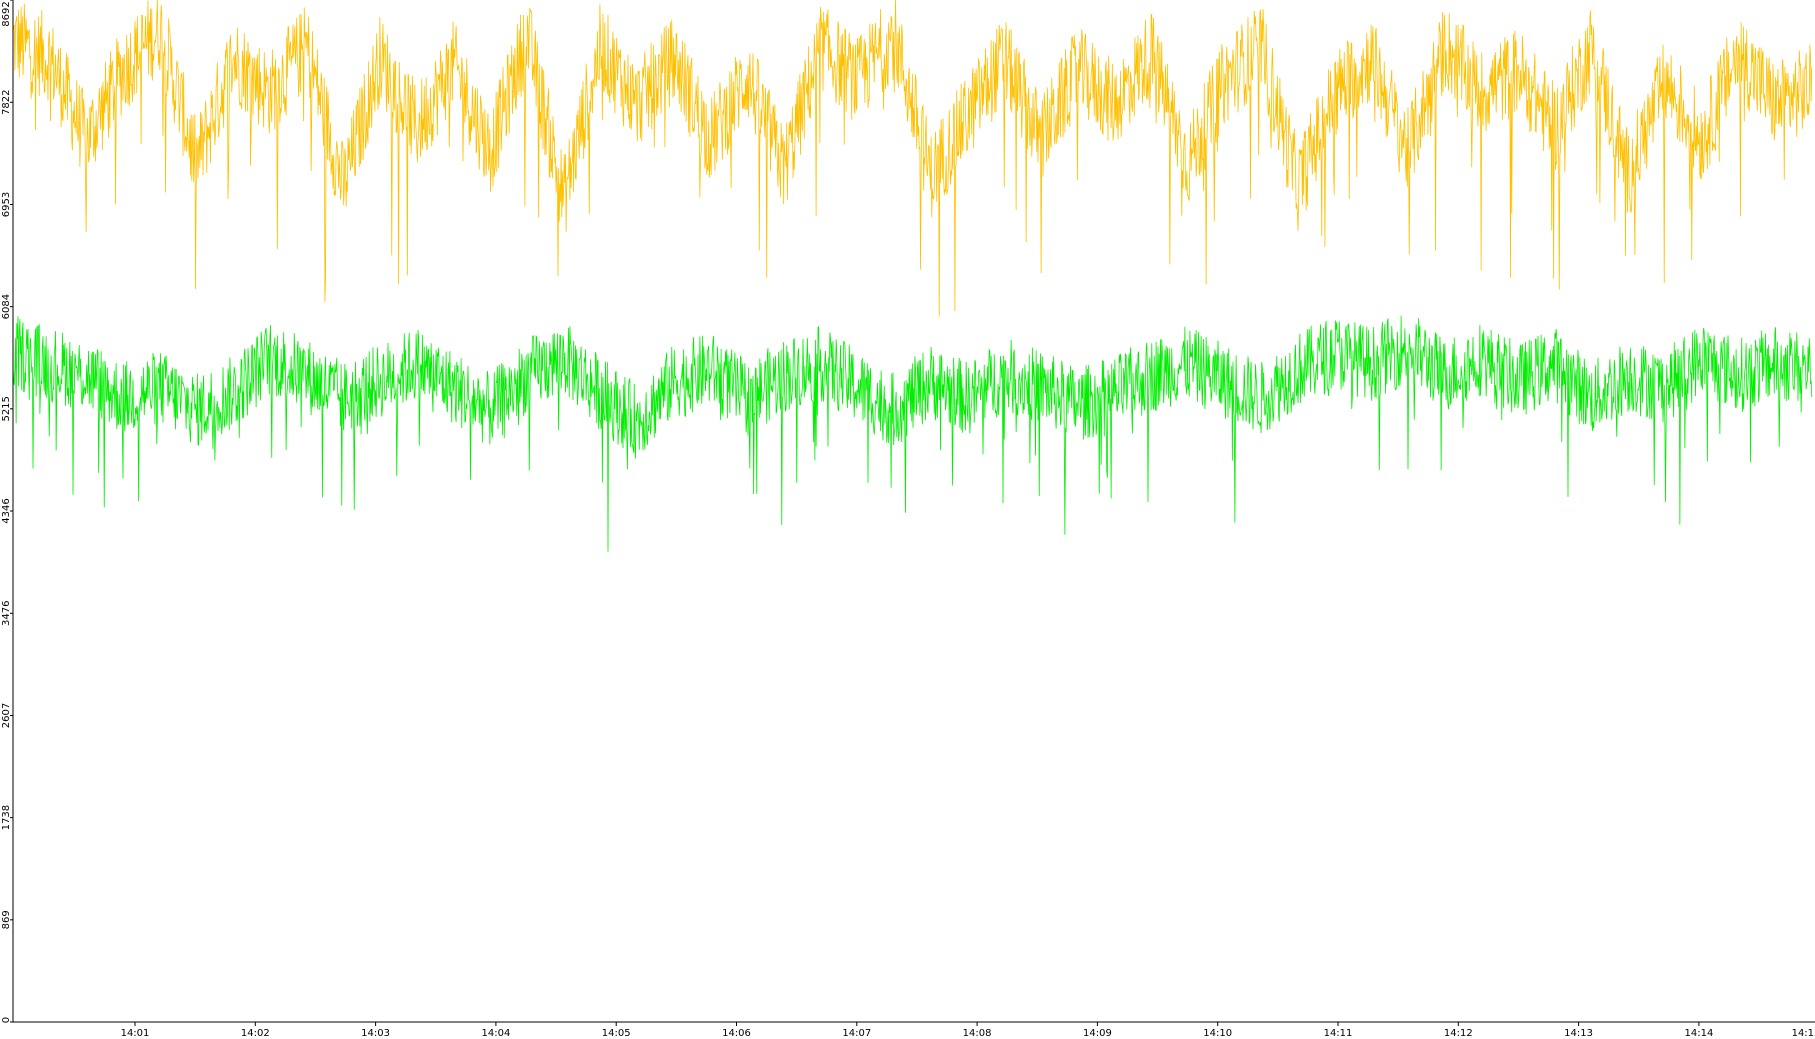  What do you see at coordinates (1338, 1033) in the screenshot?
I see `x-tick-label: 14:11` at bounding box center [1338, 1033].